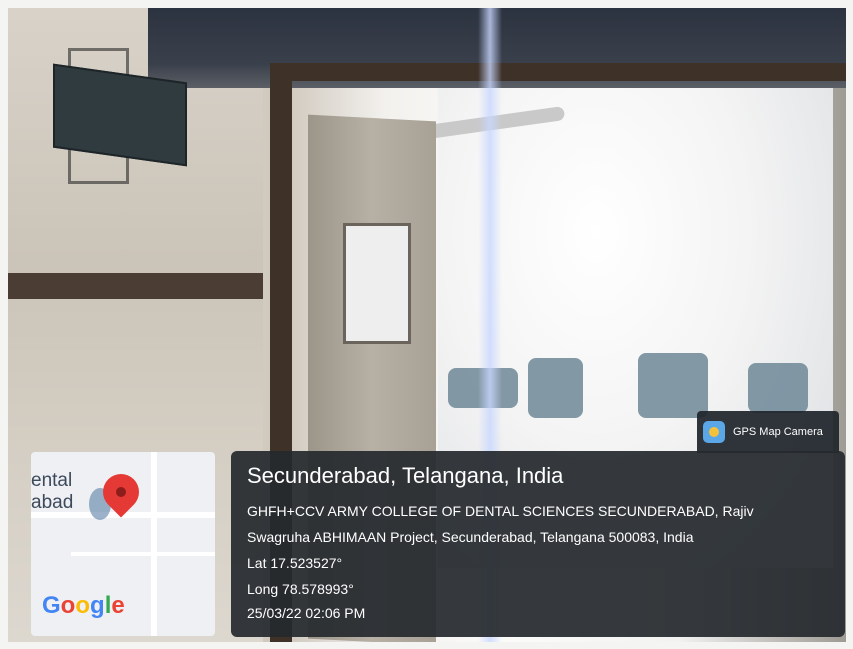 This screenshot has width=853, height=649. Describe the element at coordinates (52, 502) in the screenshot. I see `map-label-2: abad` at that location.